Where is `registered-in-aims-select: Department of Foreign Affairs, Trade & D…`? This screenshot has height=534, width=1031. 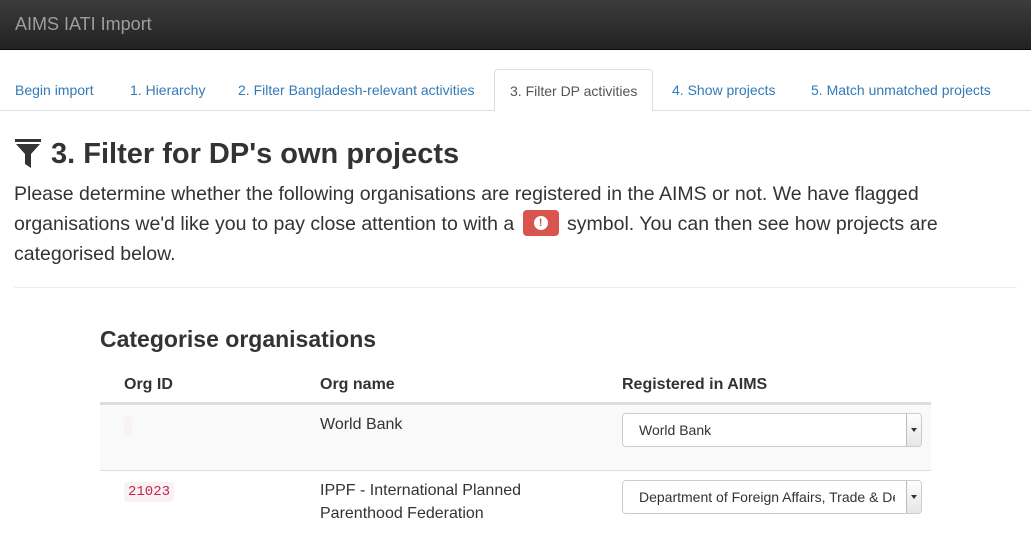 registered-in-aims-select: Department of Foreign Affairs, Trade & D… is located at coordinates (772, 497).